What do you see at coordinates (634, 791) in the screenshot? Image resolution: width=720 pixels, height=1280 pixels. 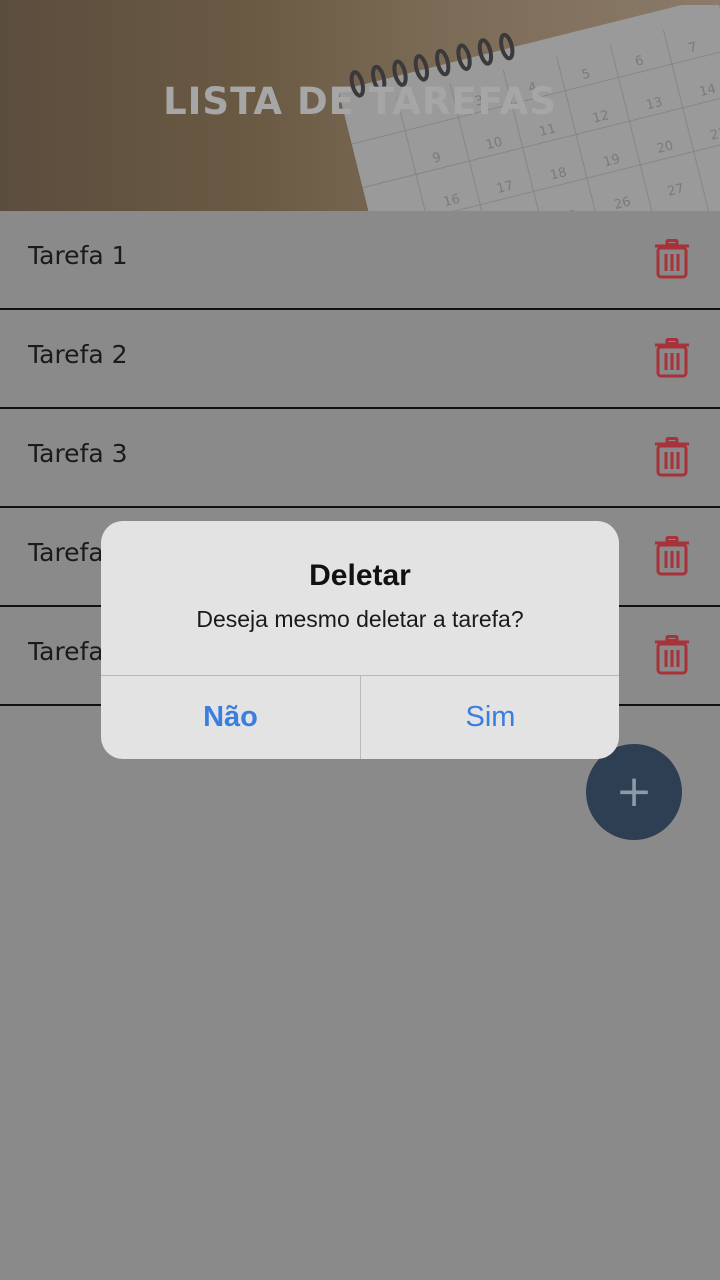 I see `plus-icon: +` at bounding box center [634, 791].